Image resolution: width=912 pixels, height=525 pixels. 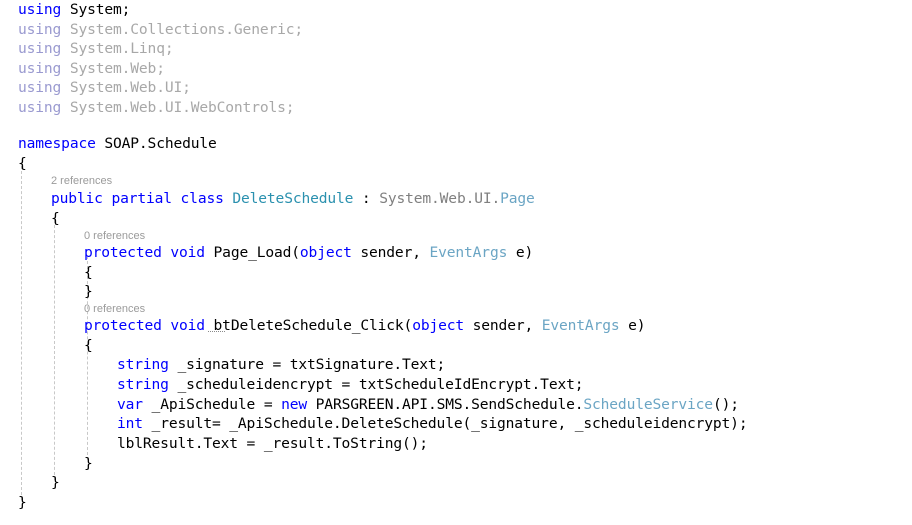 I want to click on code-line: using System.Web.UI;, so click(x=95, y=88).